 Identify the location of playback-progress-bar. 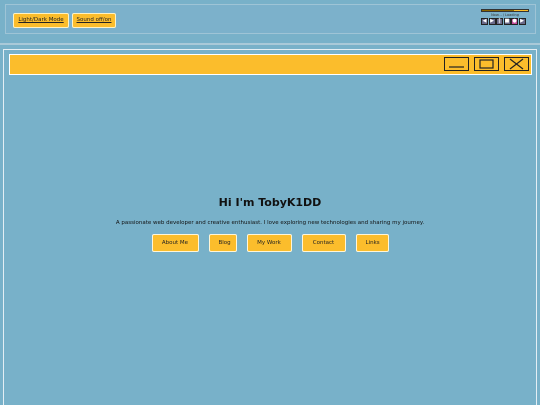
(505, 10).